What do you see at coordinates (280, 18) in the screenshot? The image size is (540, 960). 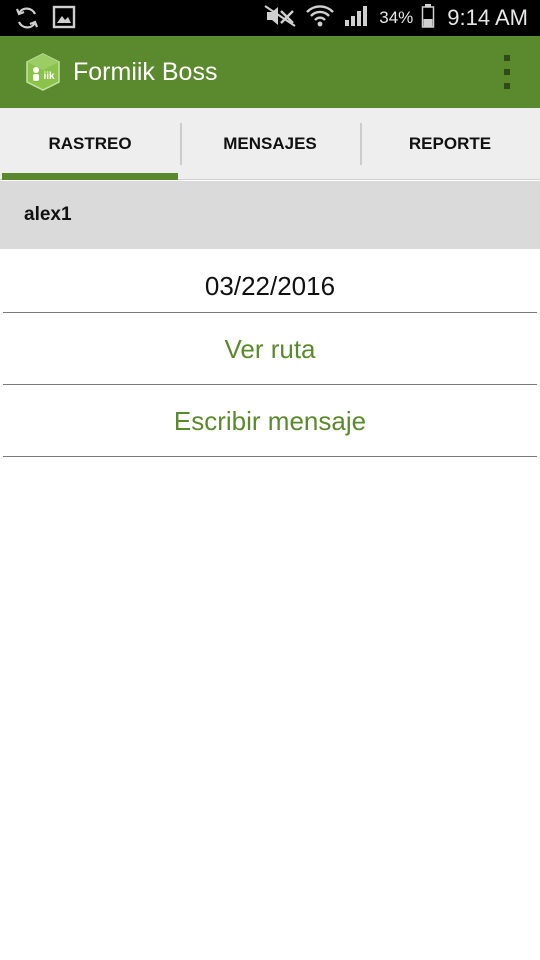 I see `mute-icon` at bounding box center [280, 18].